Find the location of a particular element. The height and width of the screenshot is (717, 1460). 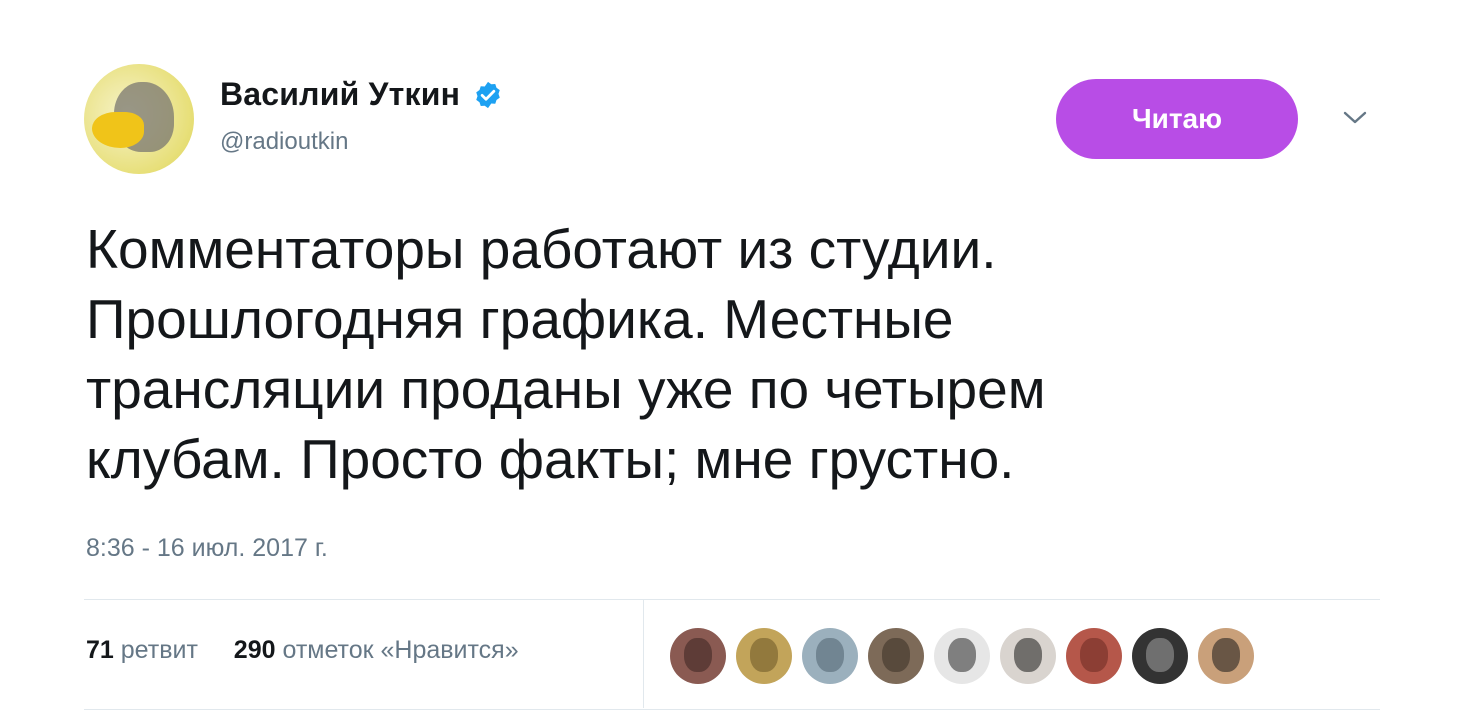

tweet-header: Василий Уткин @radioutkin Читаю is located at coordinates (734, 118).